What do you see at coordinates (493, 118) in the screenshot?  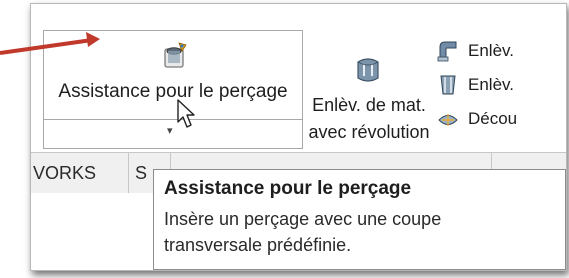 I see `boundary-cut-label: Décou` at bounding box center [493, 118].